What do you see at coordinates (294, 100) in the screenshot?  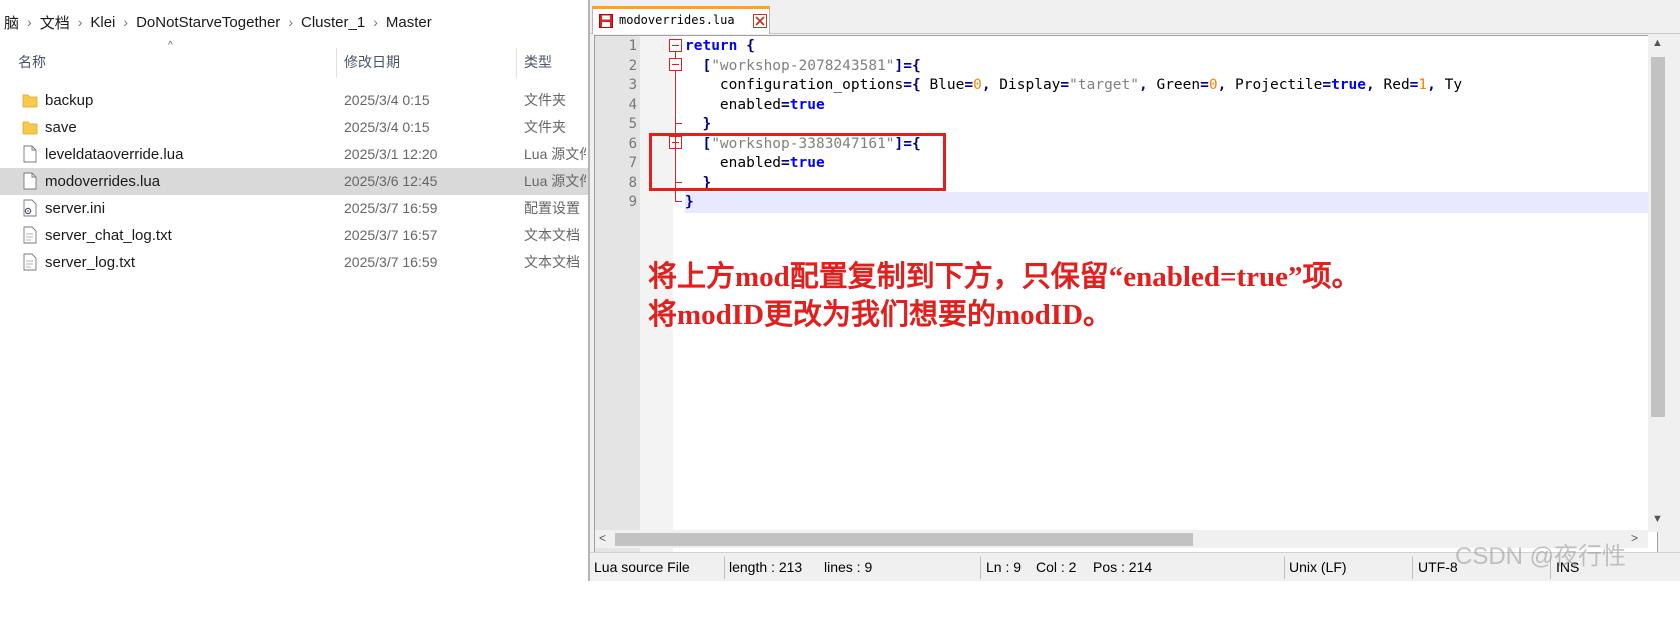 I see `file-row: backup 2025/3/4 0:15 文件夹` at bounding box center [294, 100].